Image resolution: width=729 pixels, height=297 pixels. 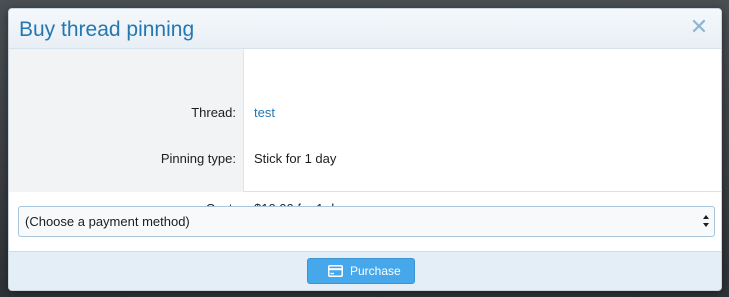 I want to click on select-arrows-icon, so click(x=706, y=221).